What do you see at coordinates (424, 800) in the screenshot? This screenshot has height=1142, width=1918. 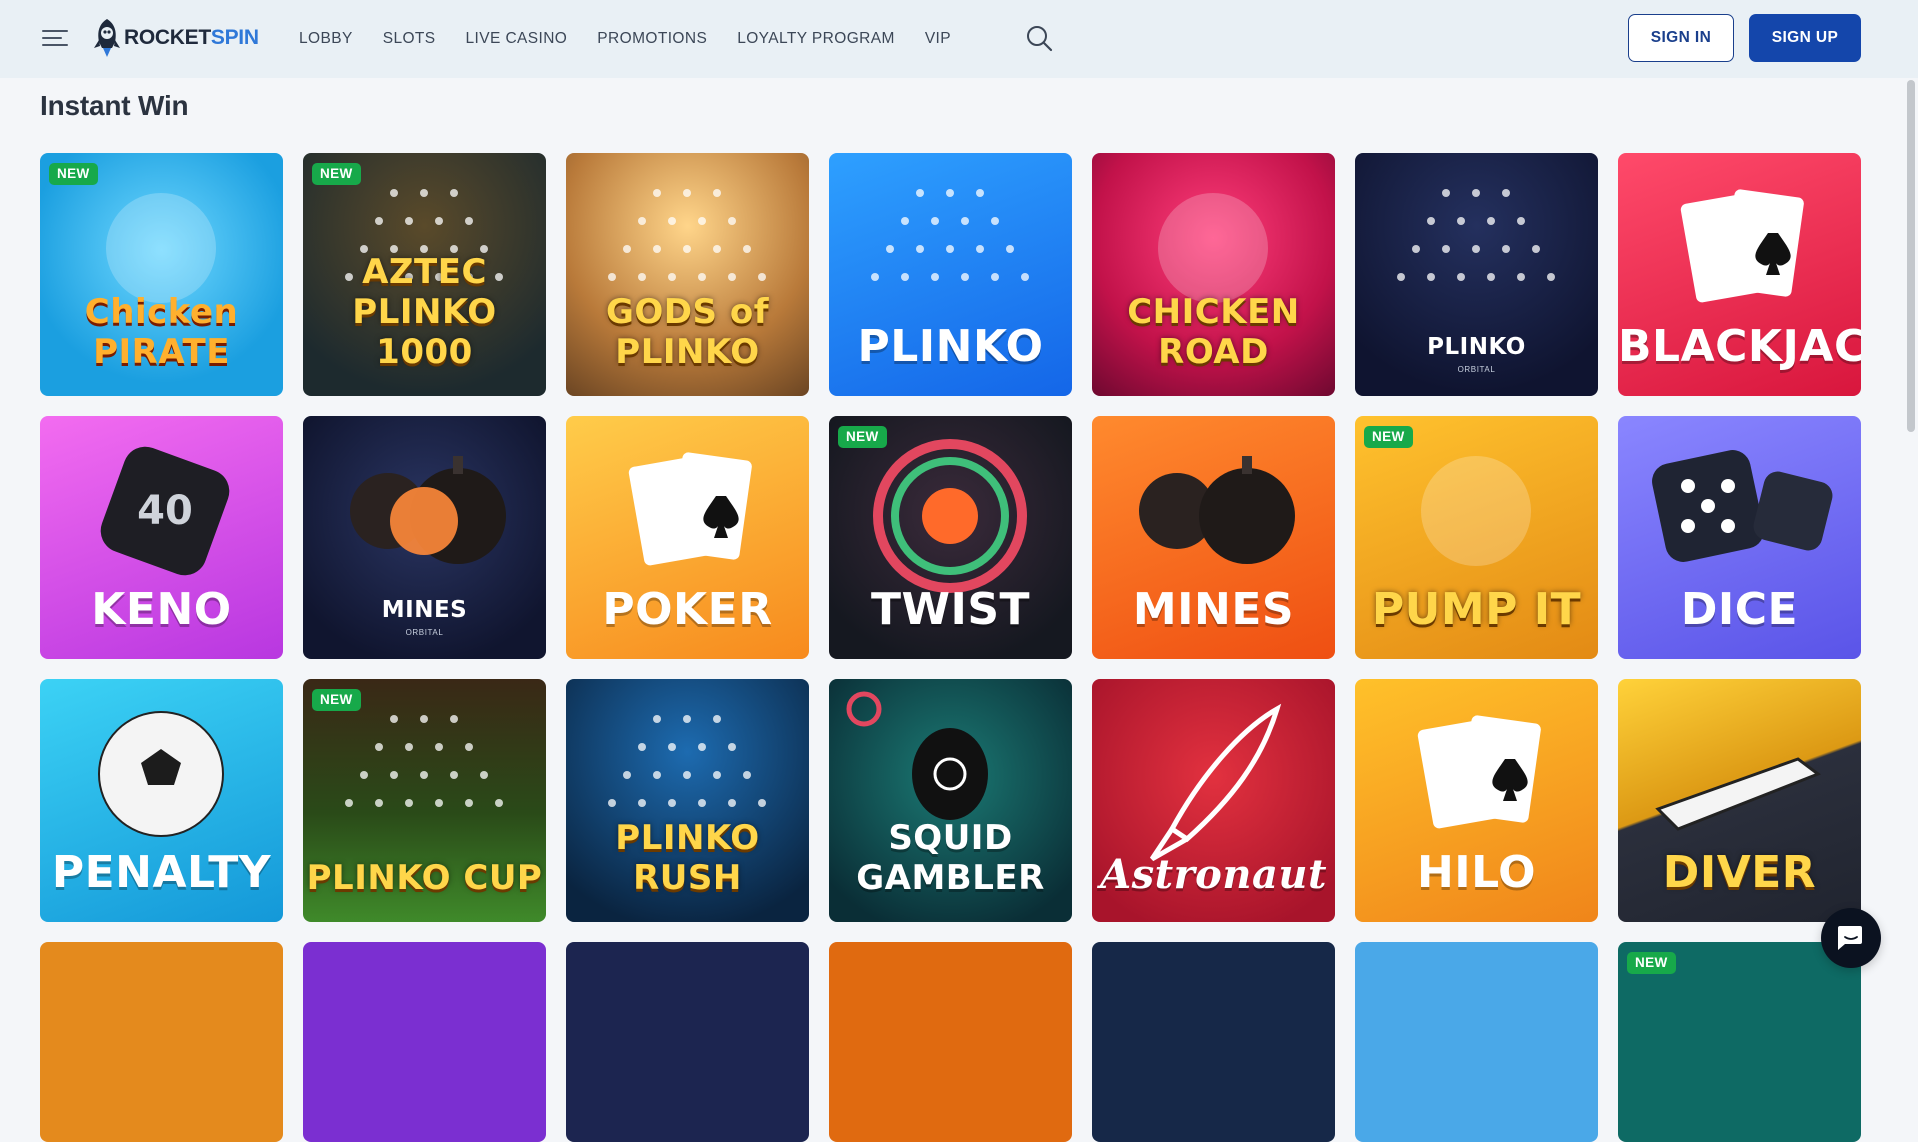 I see `game-tile-plinko-cup: PLINKO CUP NEW` at bounding box center [424, 800].